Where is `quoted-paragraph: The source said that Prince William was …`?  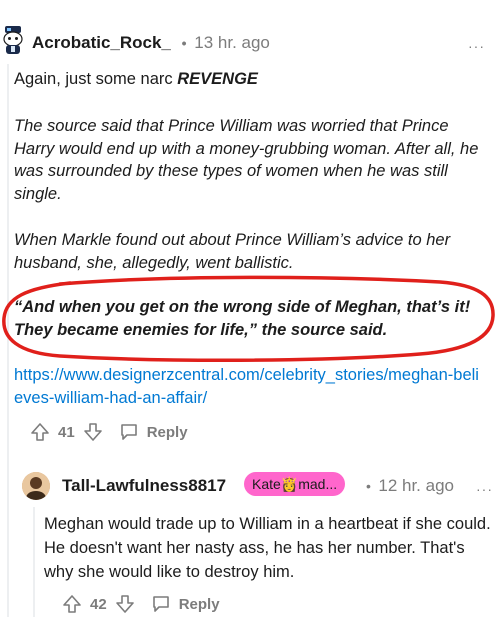 quoted-paragraph: The source said that Prince William was … is located at coordinates (246, 160).